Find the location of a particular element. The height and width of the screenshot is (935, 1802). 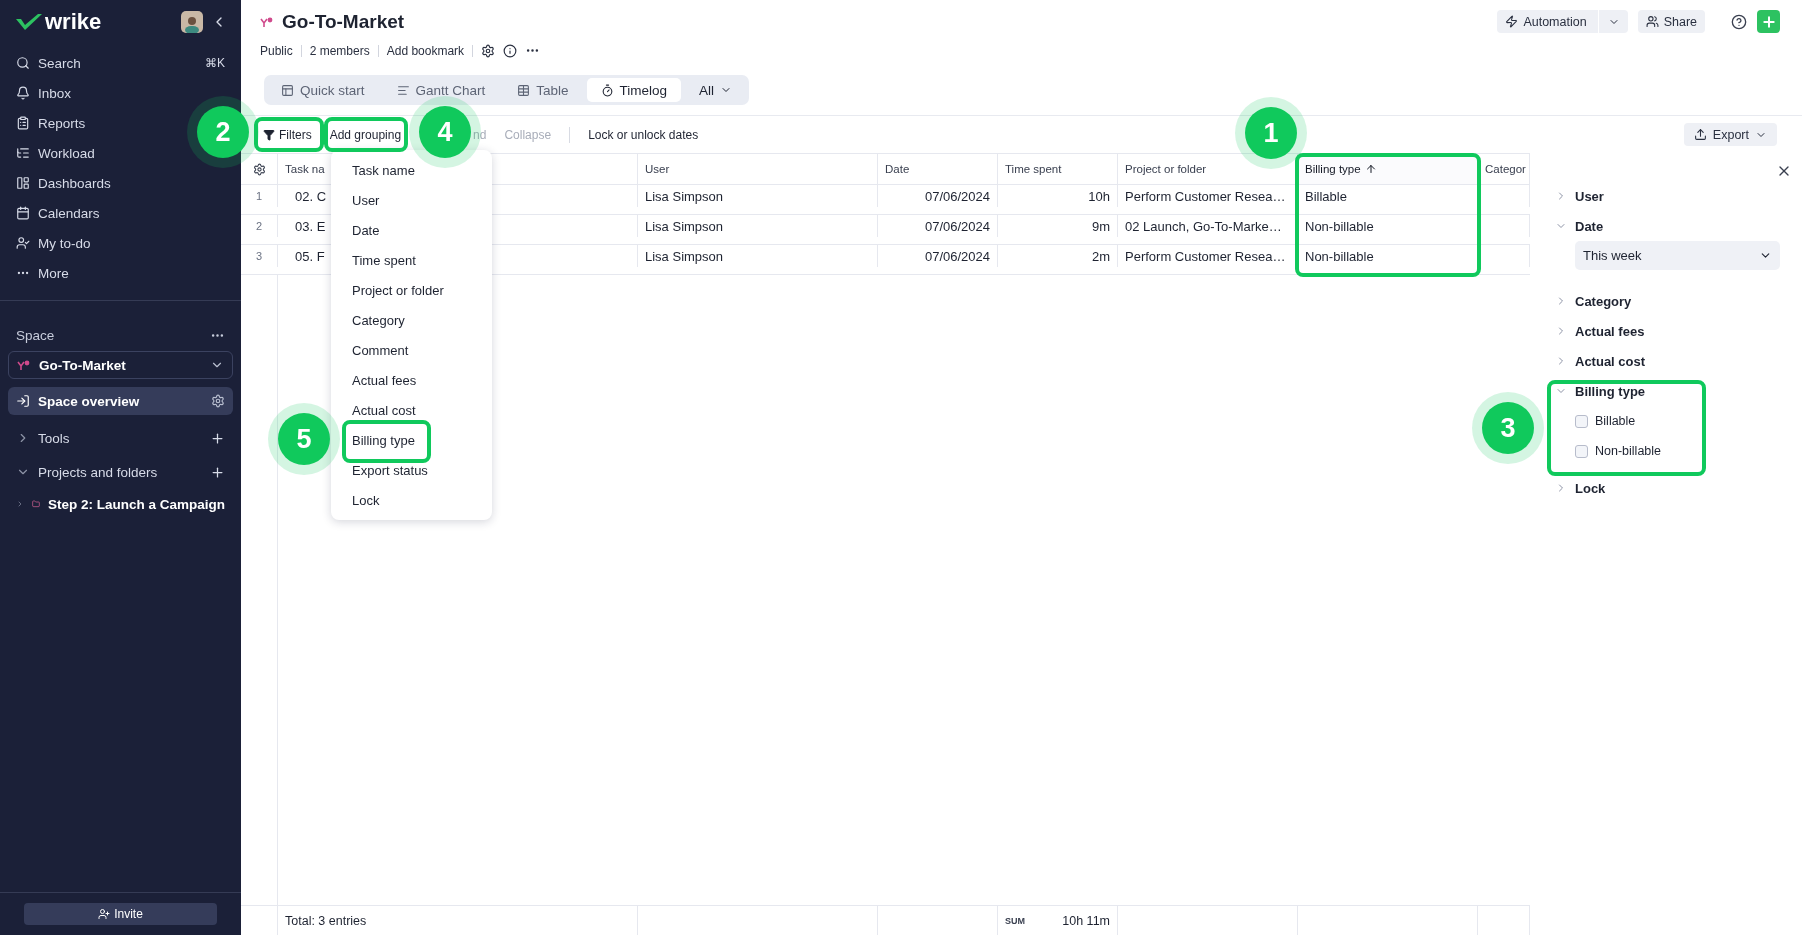

lines-icon is located at coordinates (403, 90).